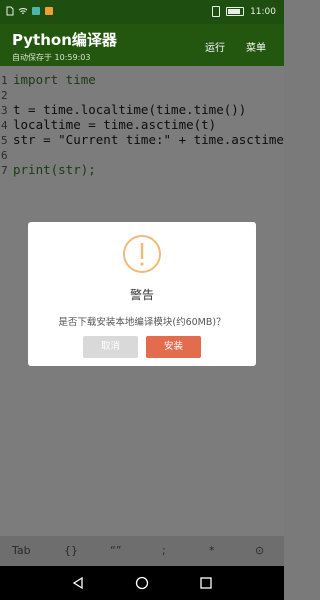 This screenshot has width=320, height=600. I want to click on warning-icon, so click(142, 254).